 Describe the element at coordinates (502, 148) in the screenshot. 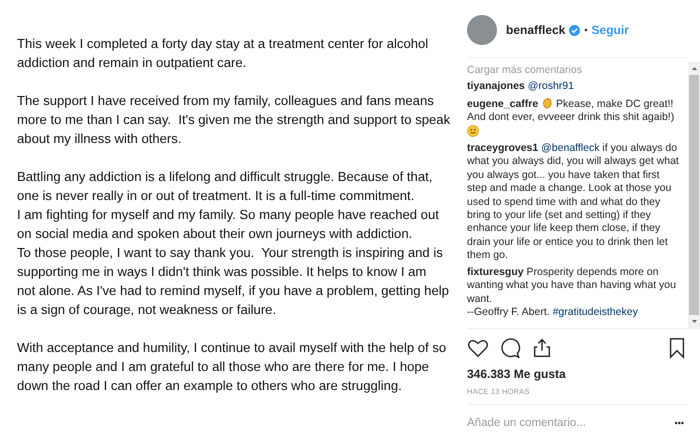

I see `comment-username-link: traceygroves1` at that location.